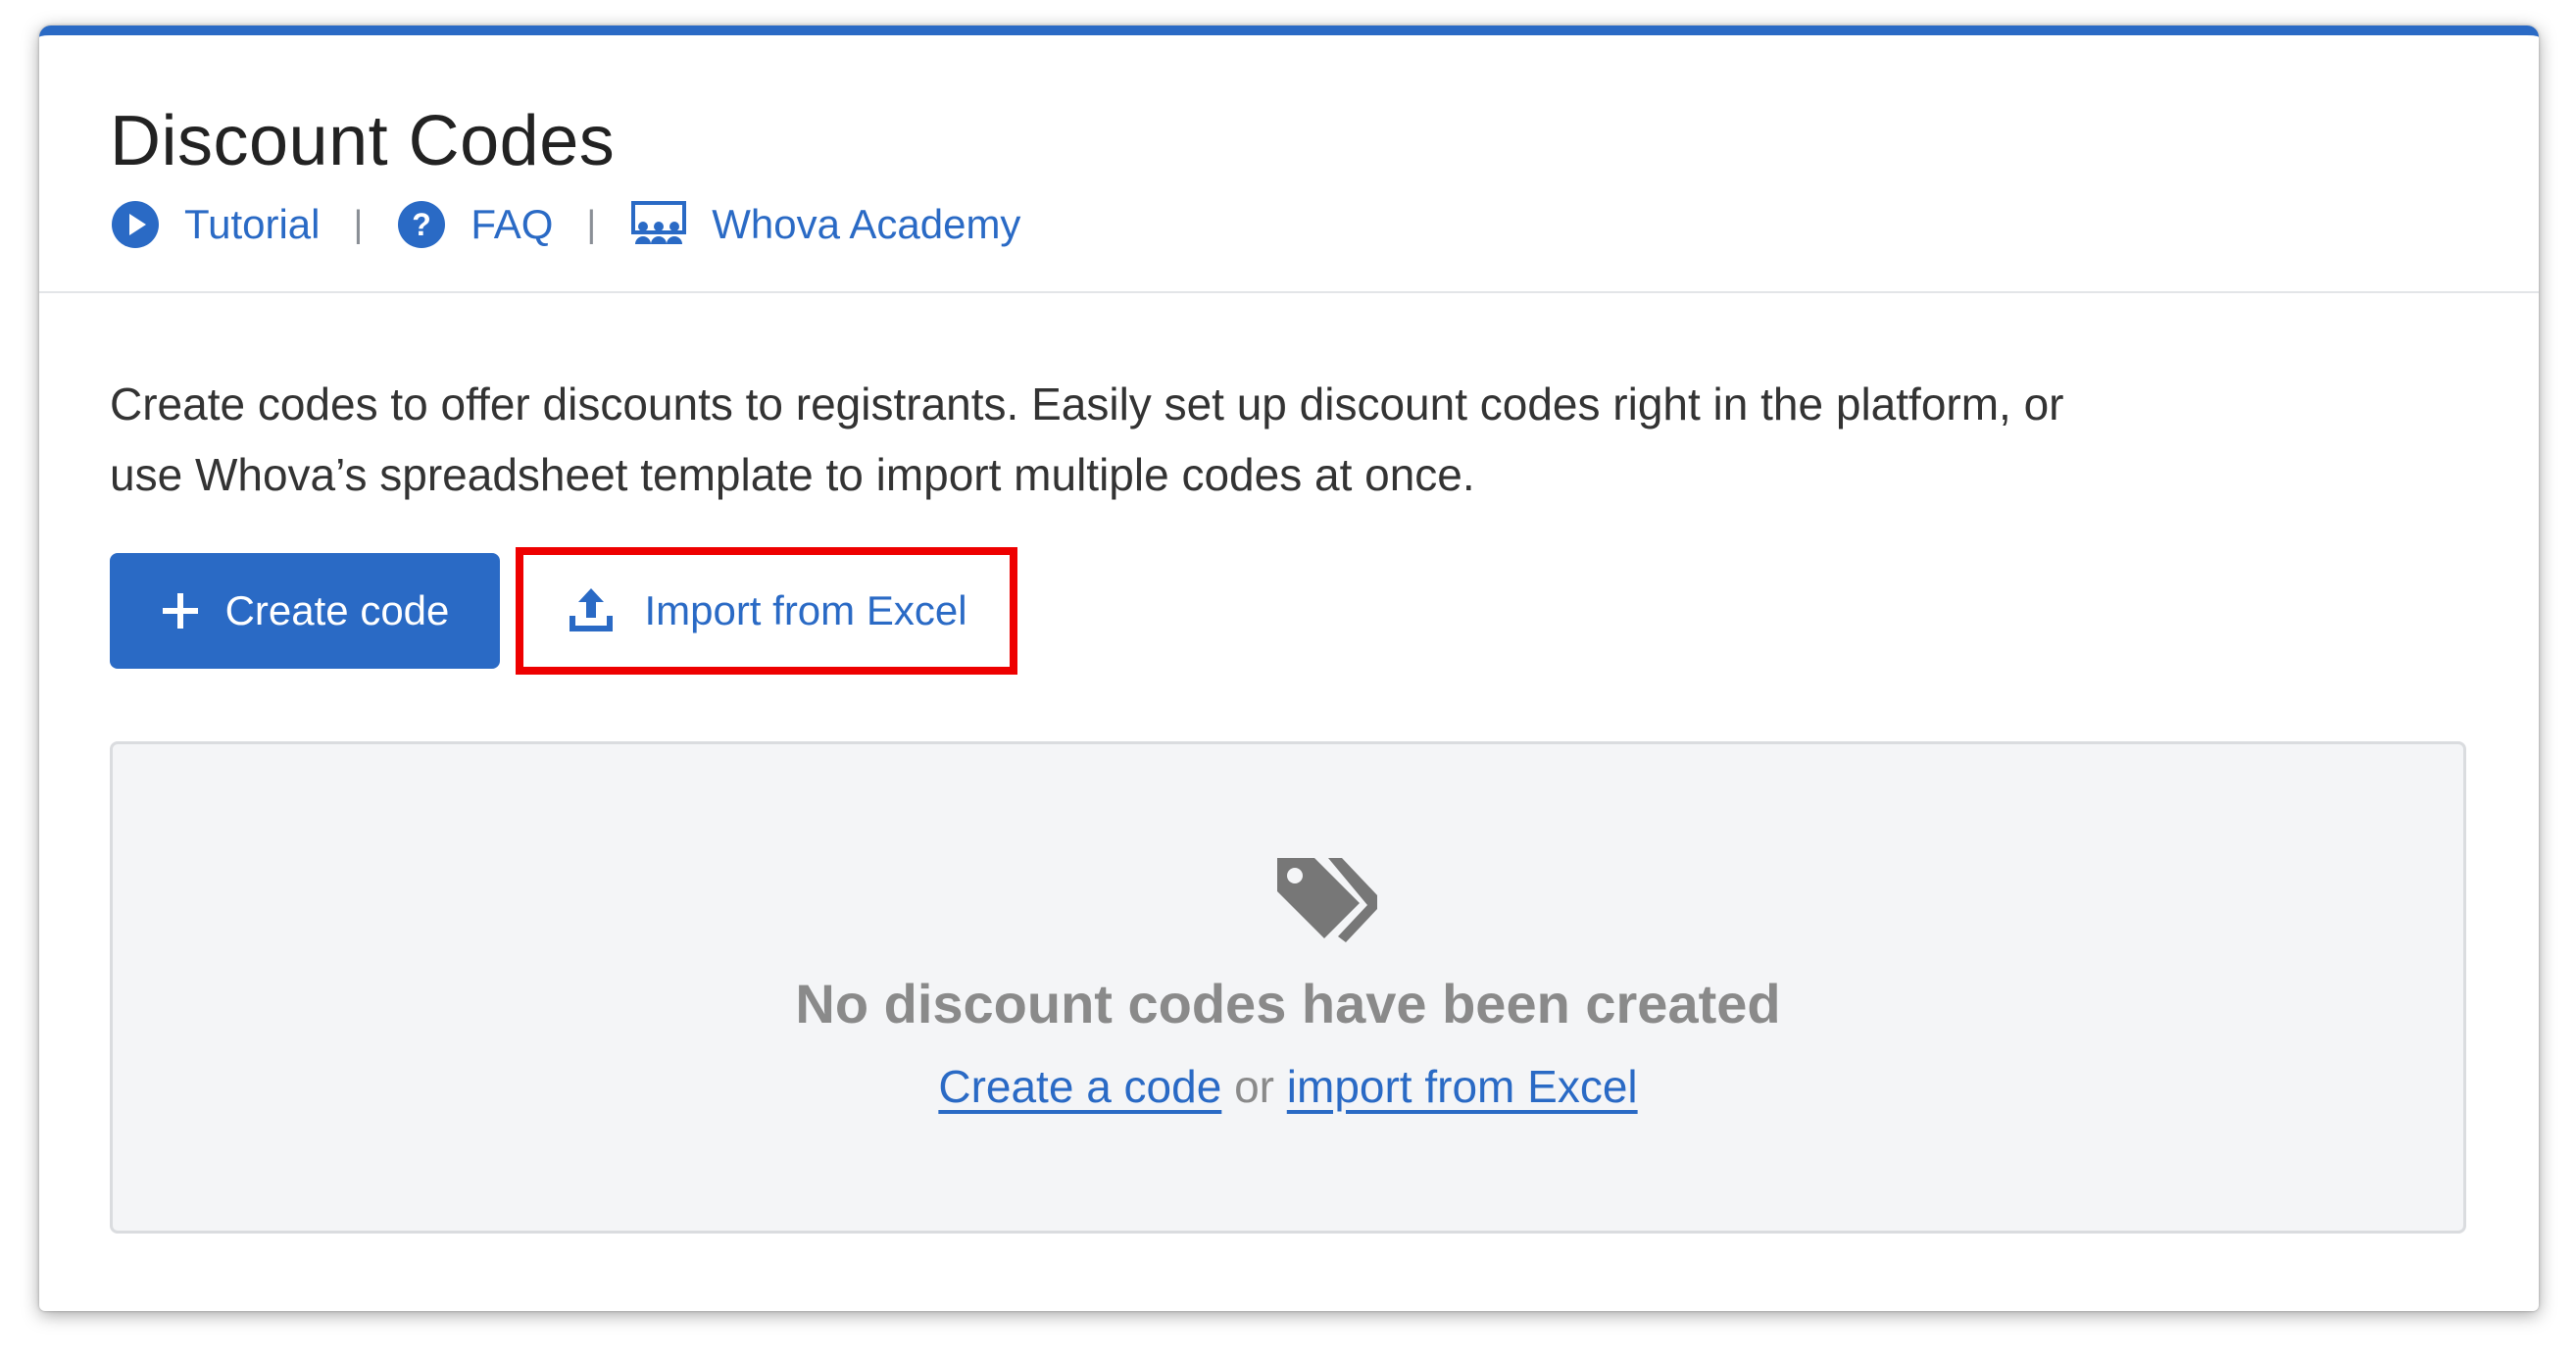 The image size is (2576, 1362). Describe the element at coordinates (1288, 1003) in the screenshot. I see `empty-state-title: No discount codes have been created` at that location.